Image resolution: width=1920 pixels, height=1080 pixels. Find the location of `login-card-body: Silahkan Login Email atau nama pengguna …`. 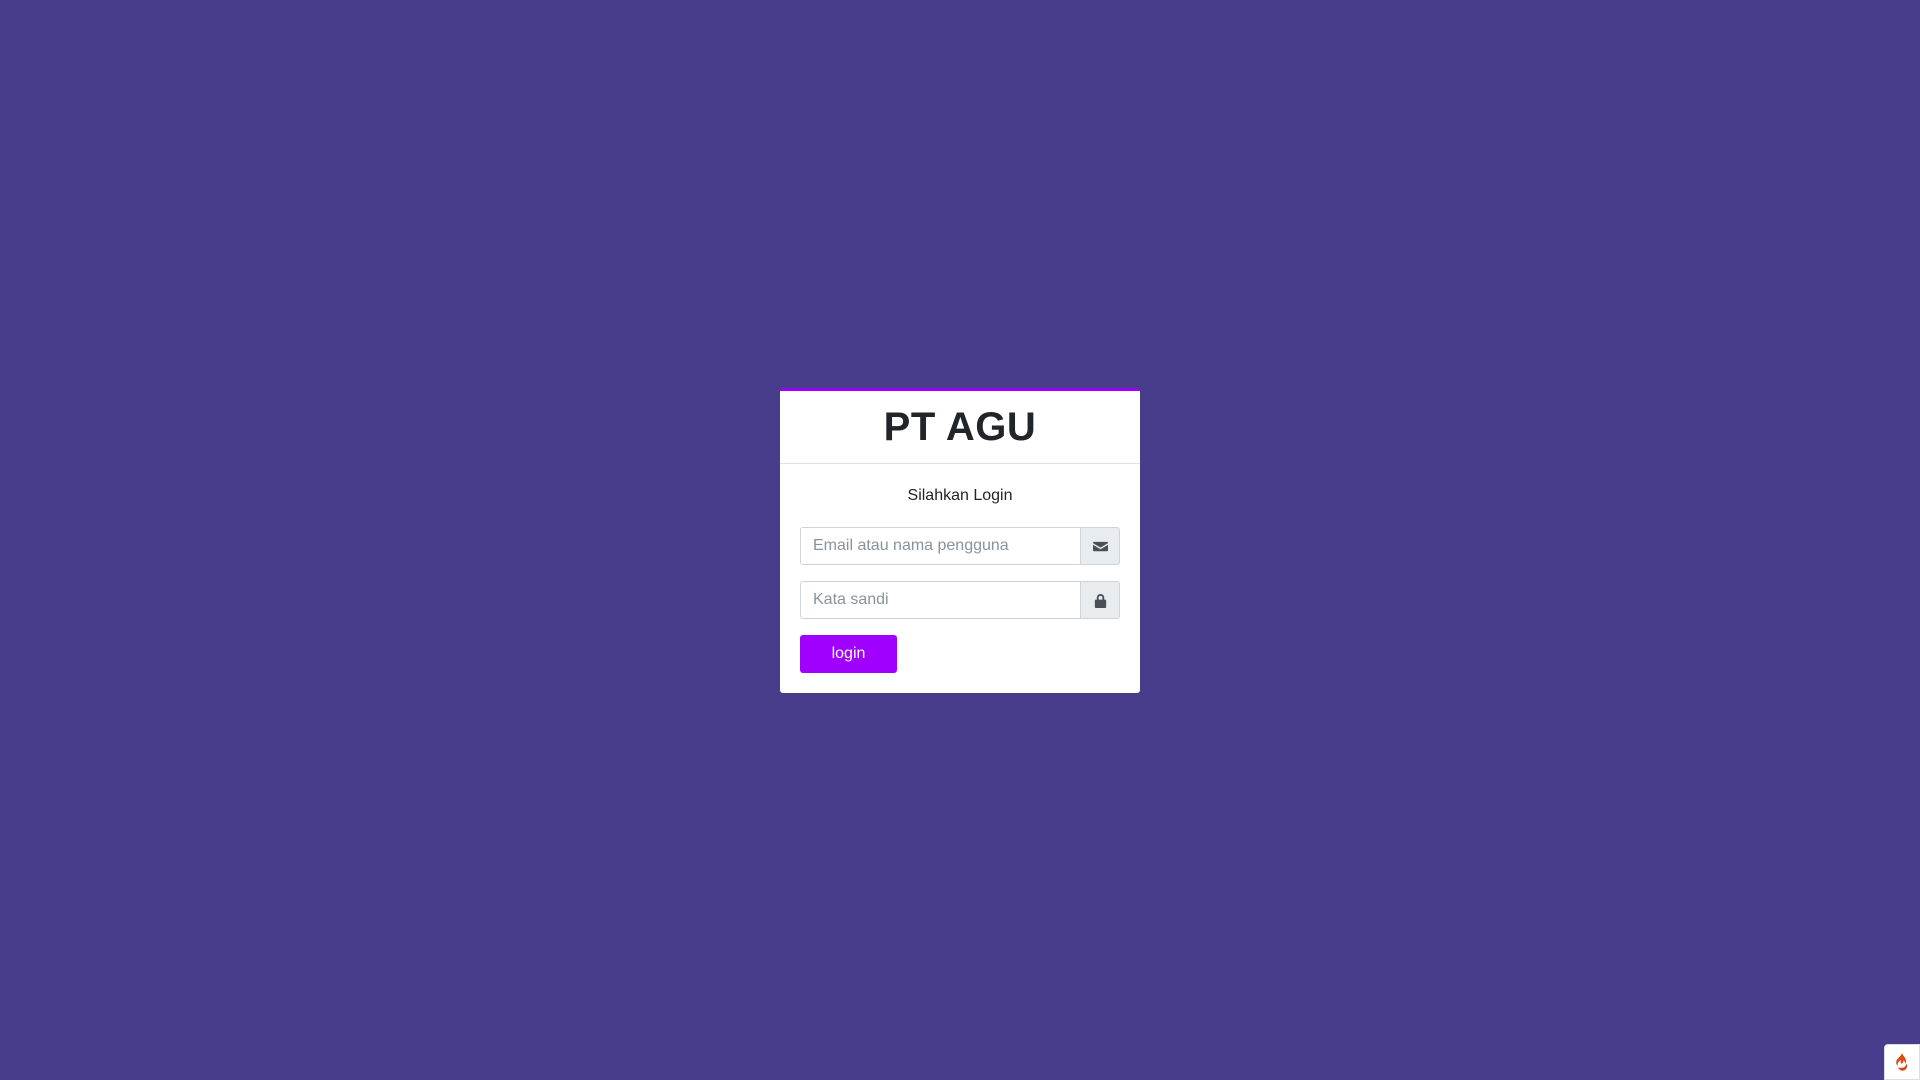

login-card-body: Silahkan Login Email atau nama pengguna … is located at coordinates (960, 578).